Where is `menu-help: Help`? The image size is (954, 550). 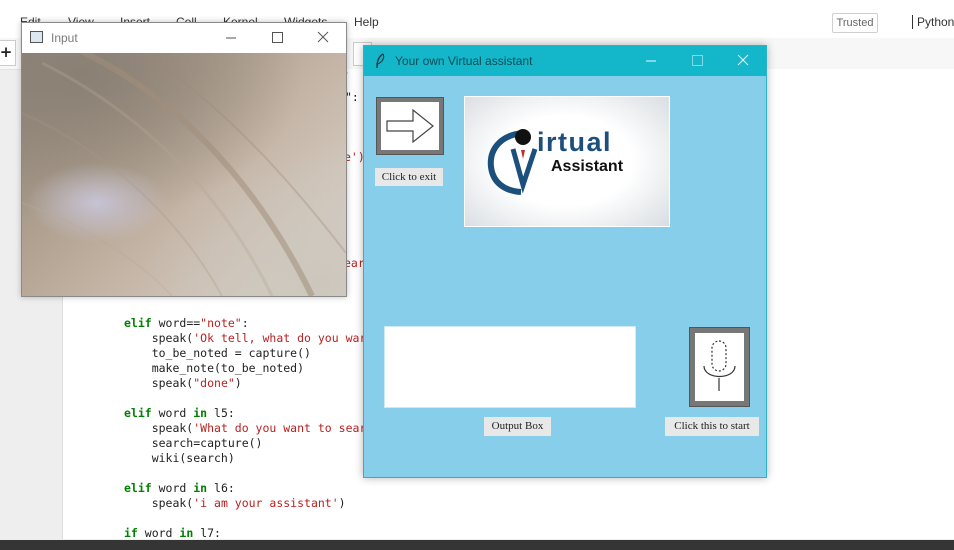 menu-help: Help is located at coordinates (366, 22).